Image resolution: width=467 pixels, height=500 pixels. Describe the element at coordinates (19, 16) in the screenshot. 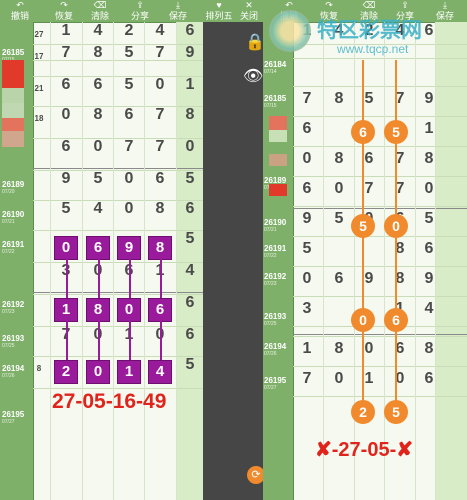

I see `undo-label: 撤销` at that location.